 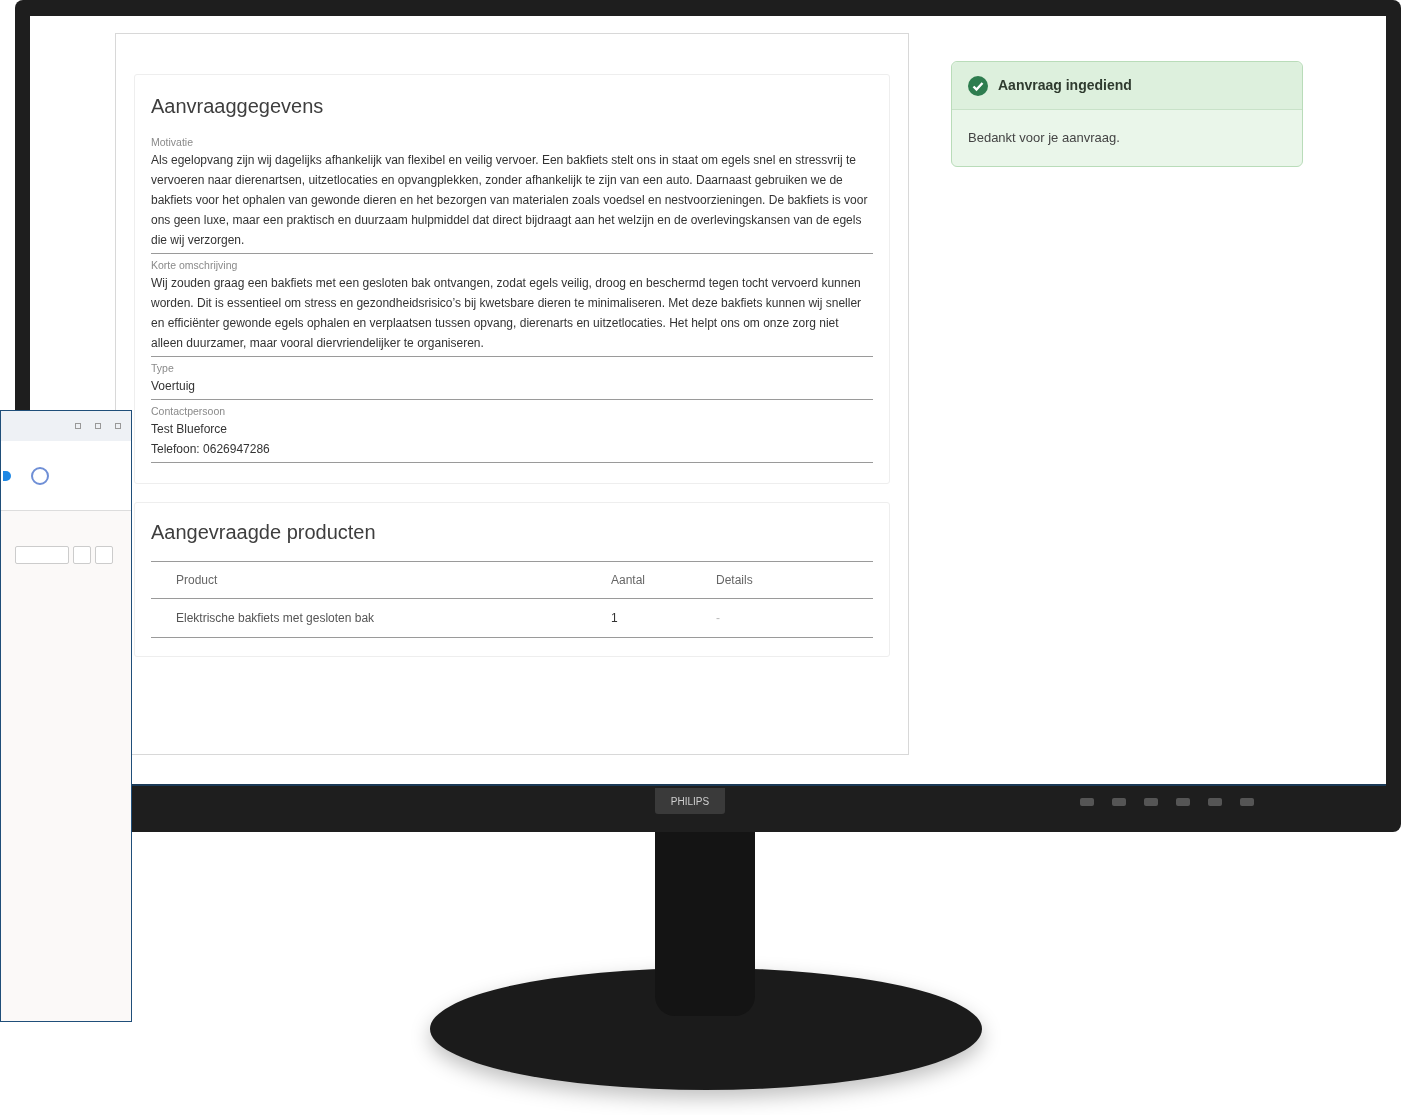 What do you see at coordinates (794, 618) in the screenshot?
I see `table-cell: -` at bounding box center [794, 618].